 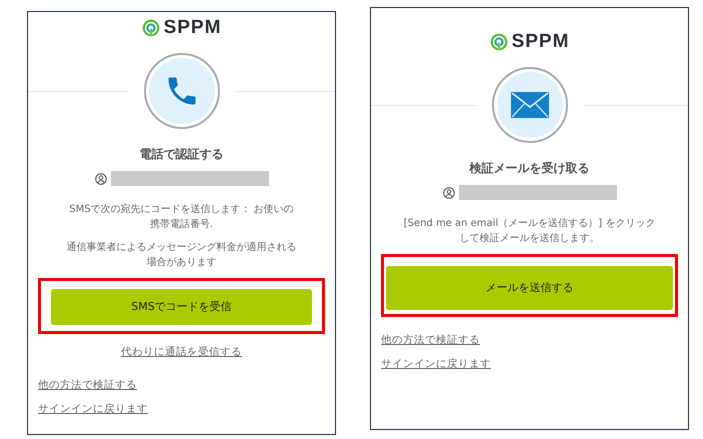 I want to click on dialog-title: 検証メールを受け取る, so click(x=529, y=168).